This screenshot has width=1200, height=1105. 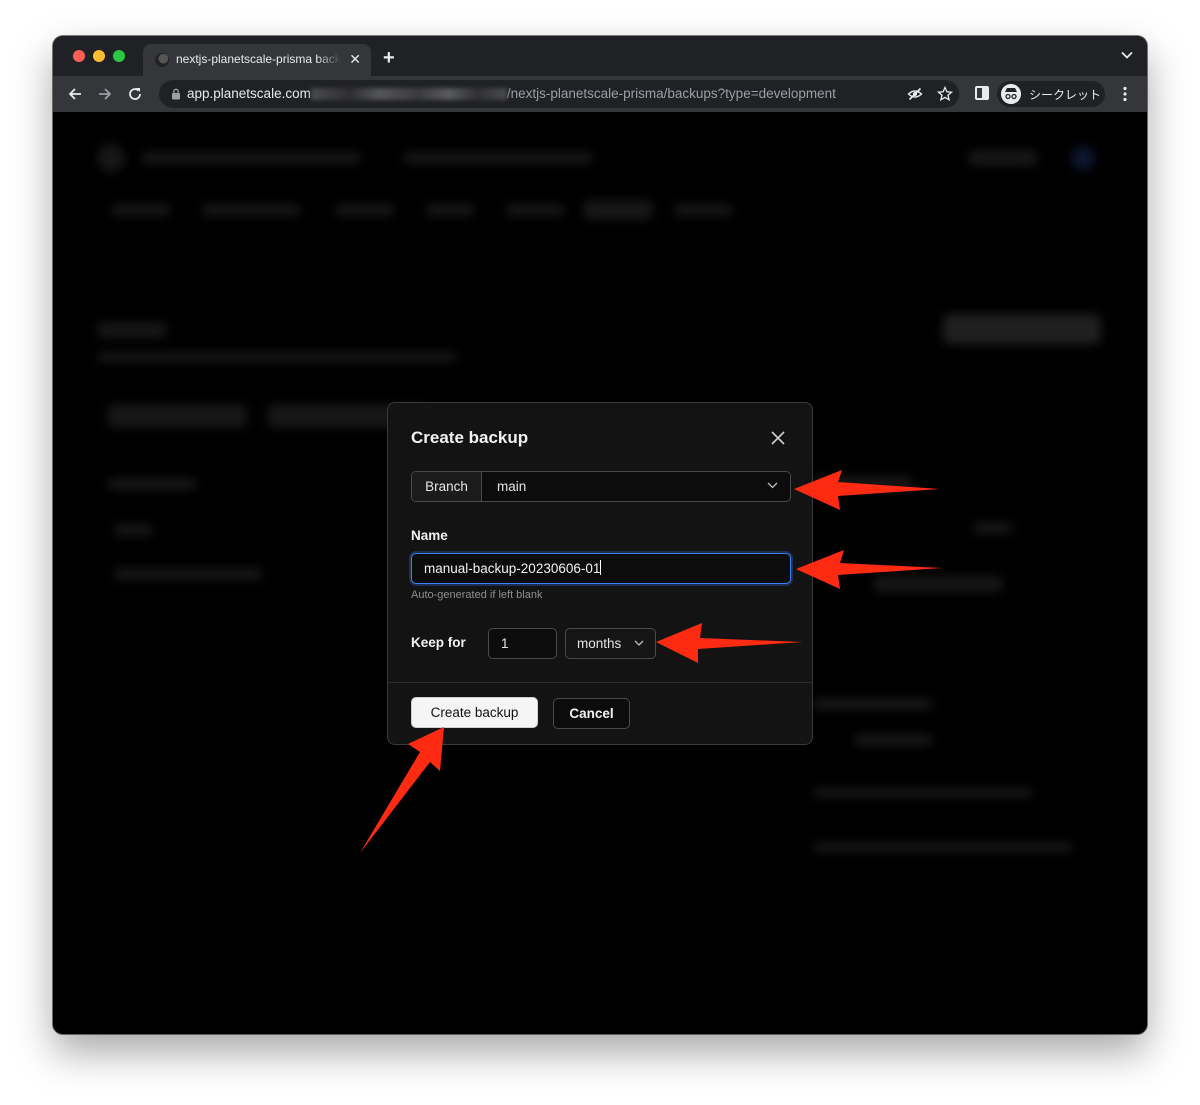 What do you see at coordinates (438, 642) in the screenshot?
I see `keep-for-label: Keep for` at bounding box center [438, 642].